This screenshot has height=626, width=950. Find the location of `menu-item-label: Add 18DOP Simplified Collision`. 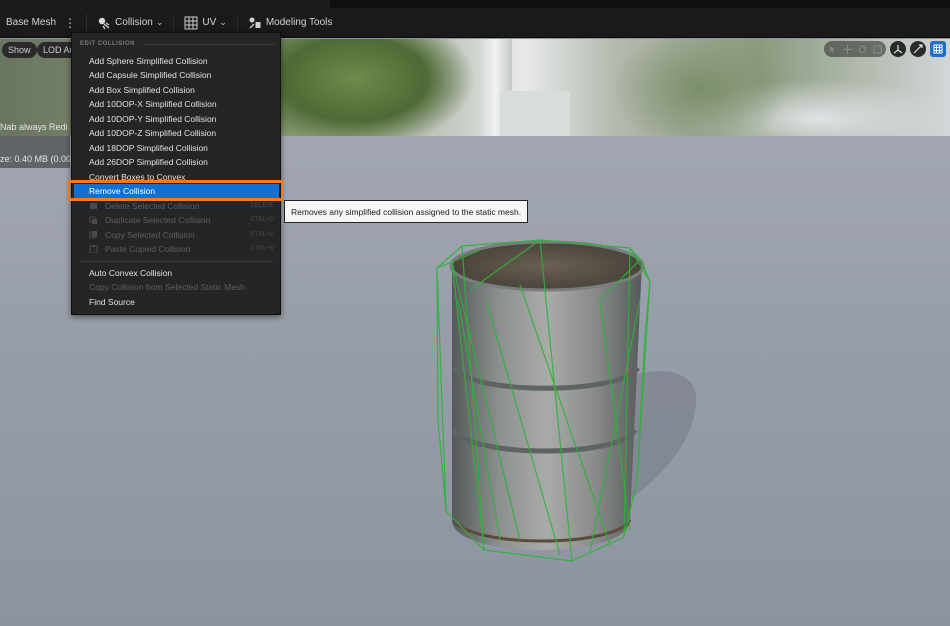

menu-item-label: Add 18DOP Simplified Collision is located at coordinates (148, 148).